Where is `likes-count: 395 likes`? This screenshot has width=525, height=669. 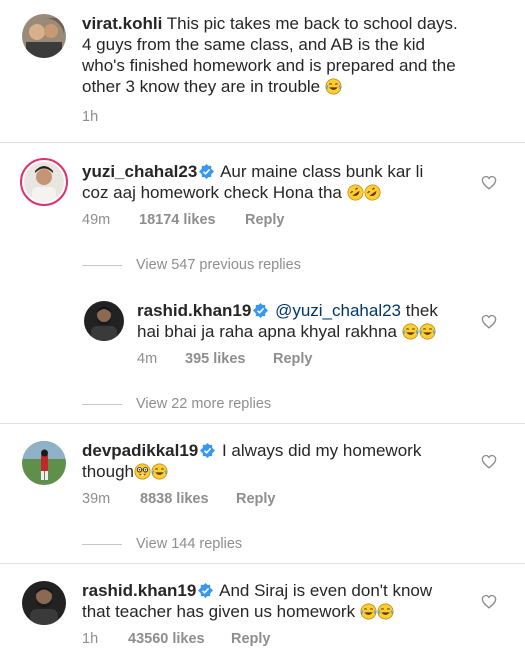
likes-count: 395 likes is located at coordinates (215, 359).